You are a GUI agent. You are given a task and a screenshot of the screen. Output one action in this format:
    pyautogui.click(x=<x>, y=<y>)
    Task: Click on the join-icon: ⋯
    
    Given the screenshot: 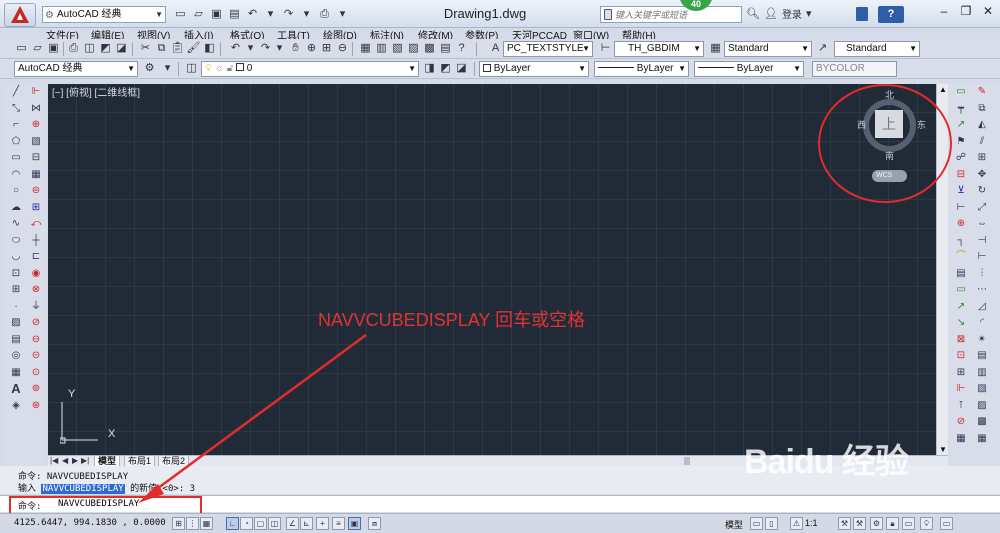 What is the action you would take?
    pyautogui.click(x=982, y=290)
    